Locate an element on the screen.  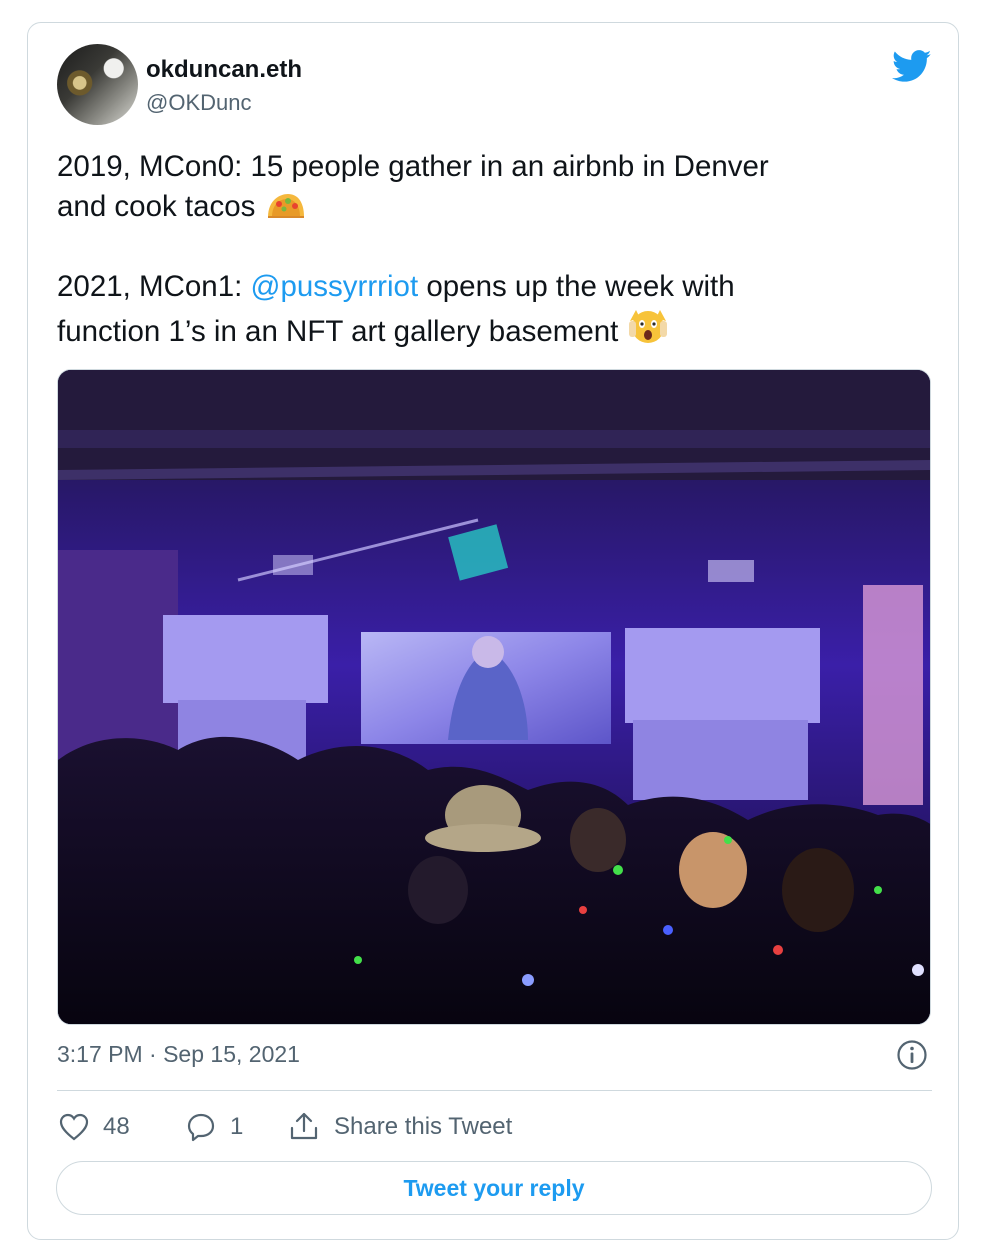
tweet-reply-label: Tweet your reply is located at coordinates (494, 1187).